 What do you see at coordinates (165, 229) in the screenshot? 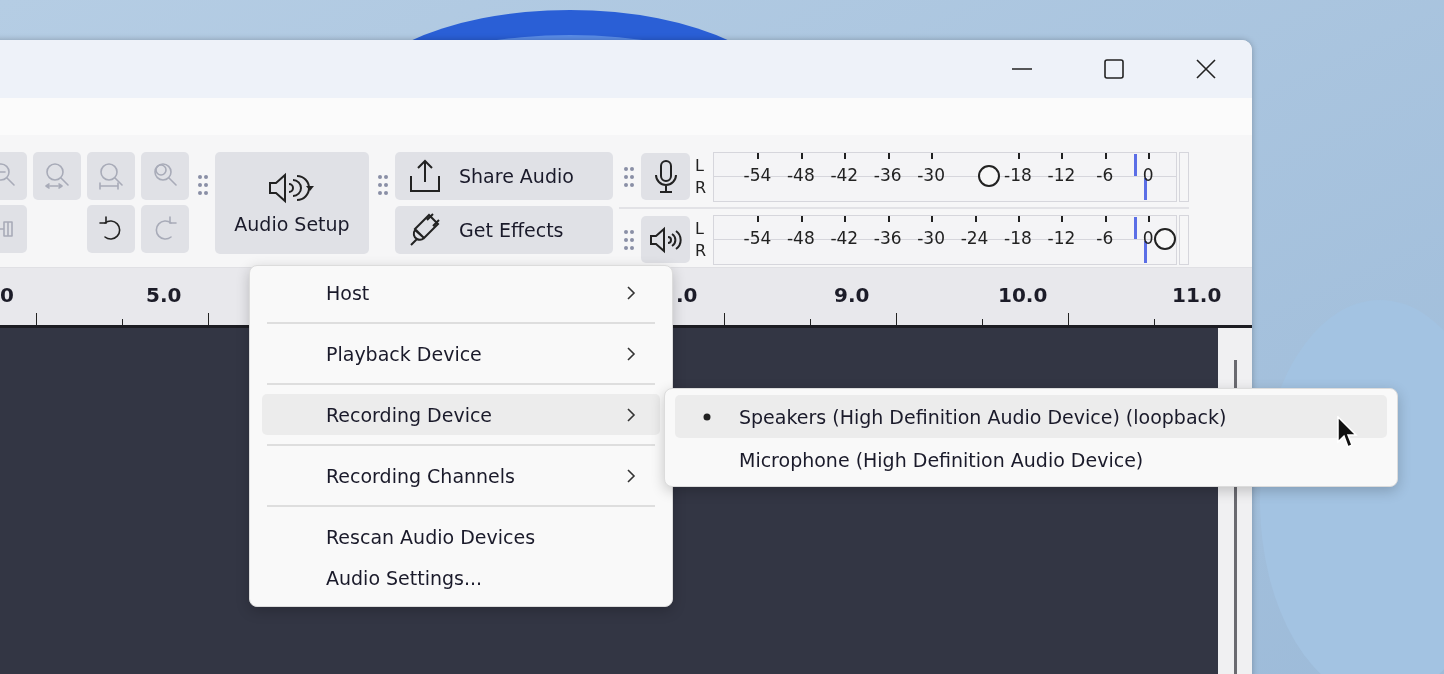
I see `redo-button` at bounding box center [165, 229].